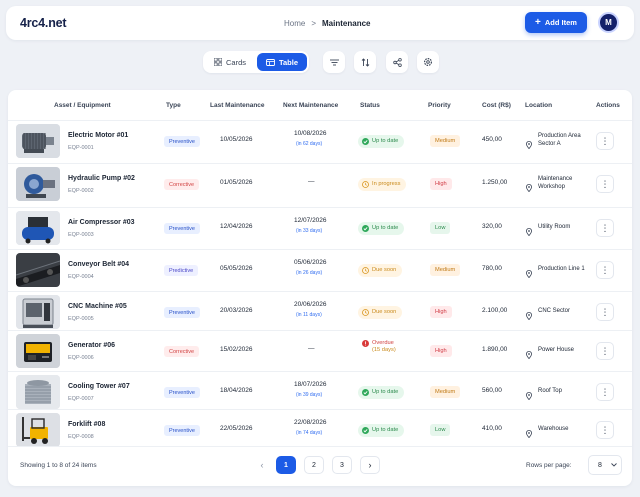 The height and width of the screenshot is (497, 640). What do you see at coordinates (492, 268) in the screenshot?
I see `cost-value: 780,00` at bounding box center [492, 268].